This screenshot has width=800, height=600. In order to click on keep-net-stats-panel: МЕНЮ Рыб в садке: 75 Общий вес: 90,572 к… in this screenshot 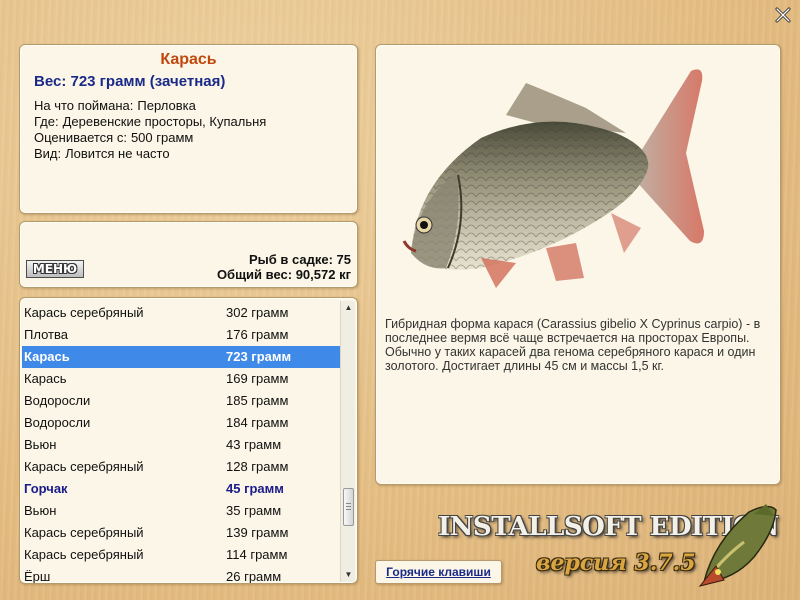, I will do `click(188, 254)`.